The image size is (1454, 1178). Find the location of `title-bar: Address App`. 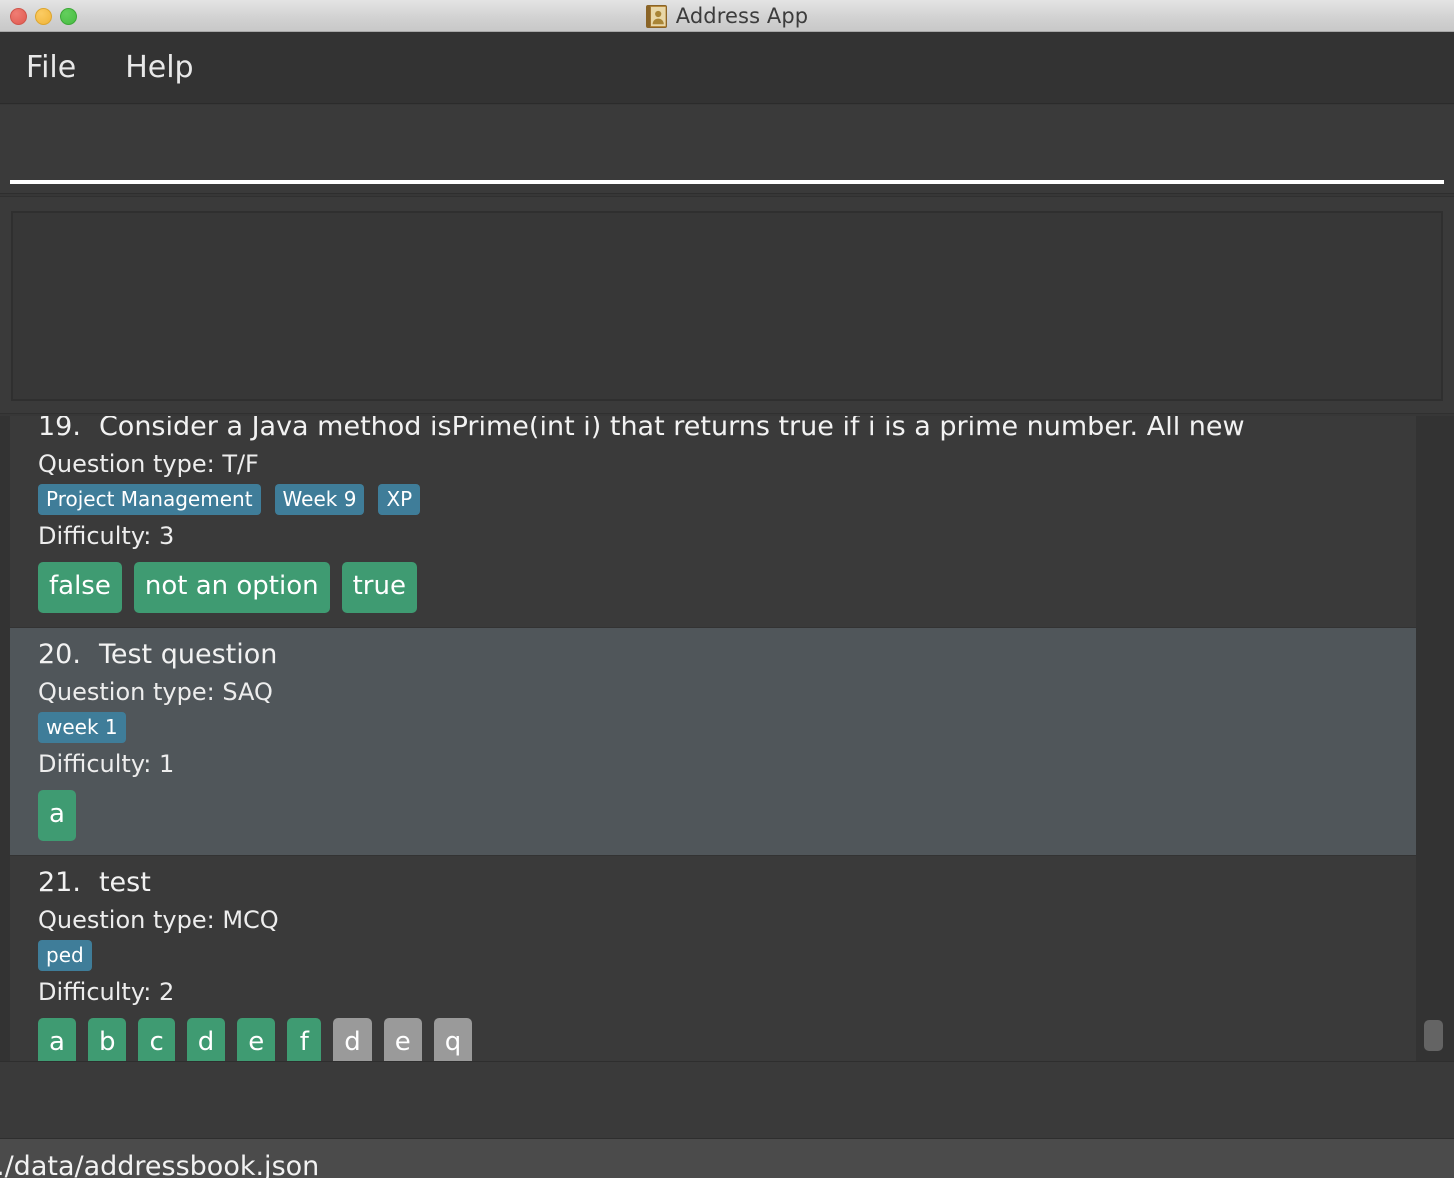

title-bar: Address App is located at coordinates (727, 16).